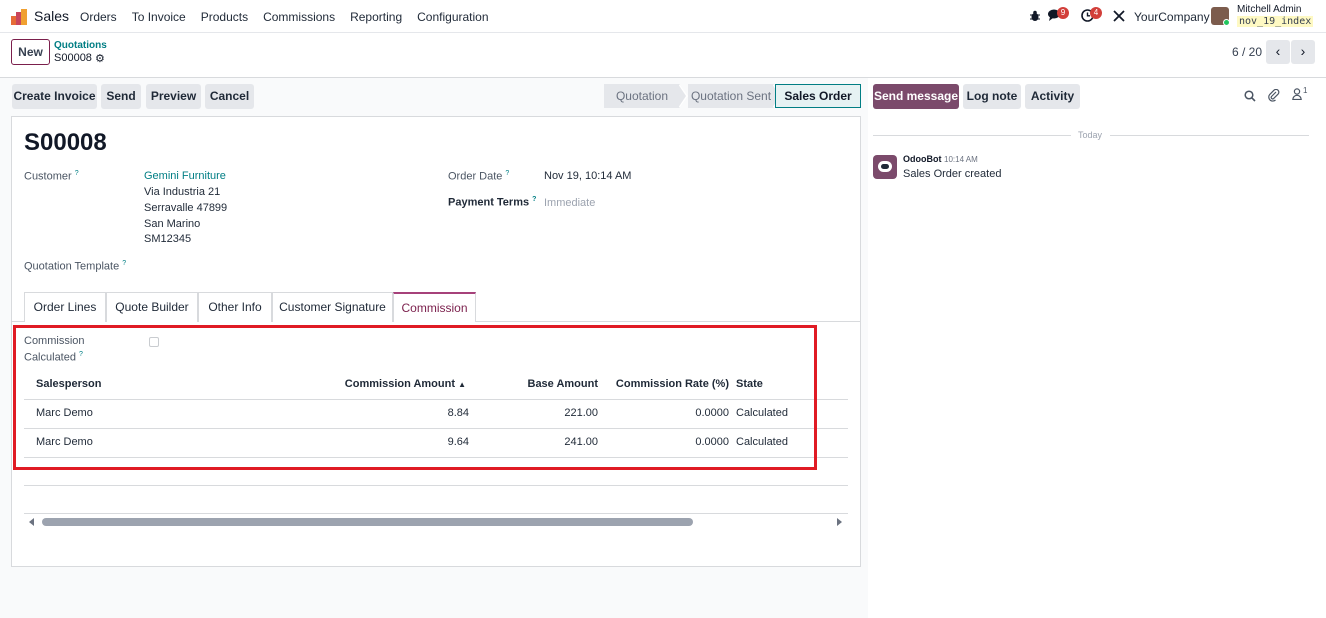 The width and height of the screenshot is (1326, 618). What do you see at coordinates (1096, 13) in the screenshot?
I see `activities-badge: 4` at bounding box center [1096, 13].